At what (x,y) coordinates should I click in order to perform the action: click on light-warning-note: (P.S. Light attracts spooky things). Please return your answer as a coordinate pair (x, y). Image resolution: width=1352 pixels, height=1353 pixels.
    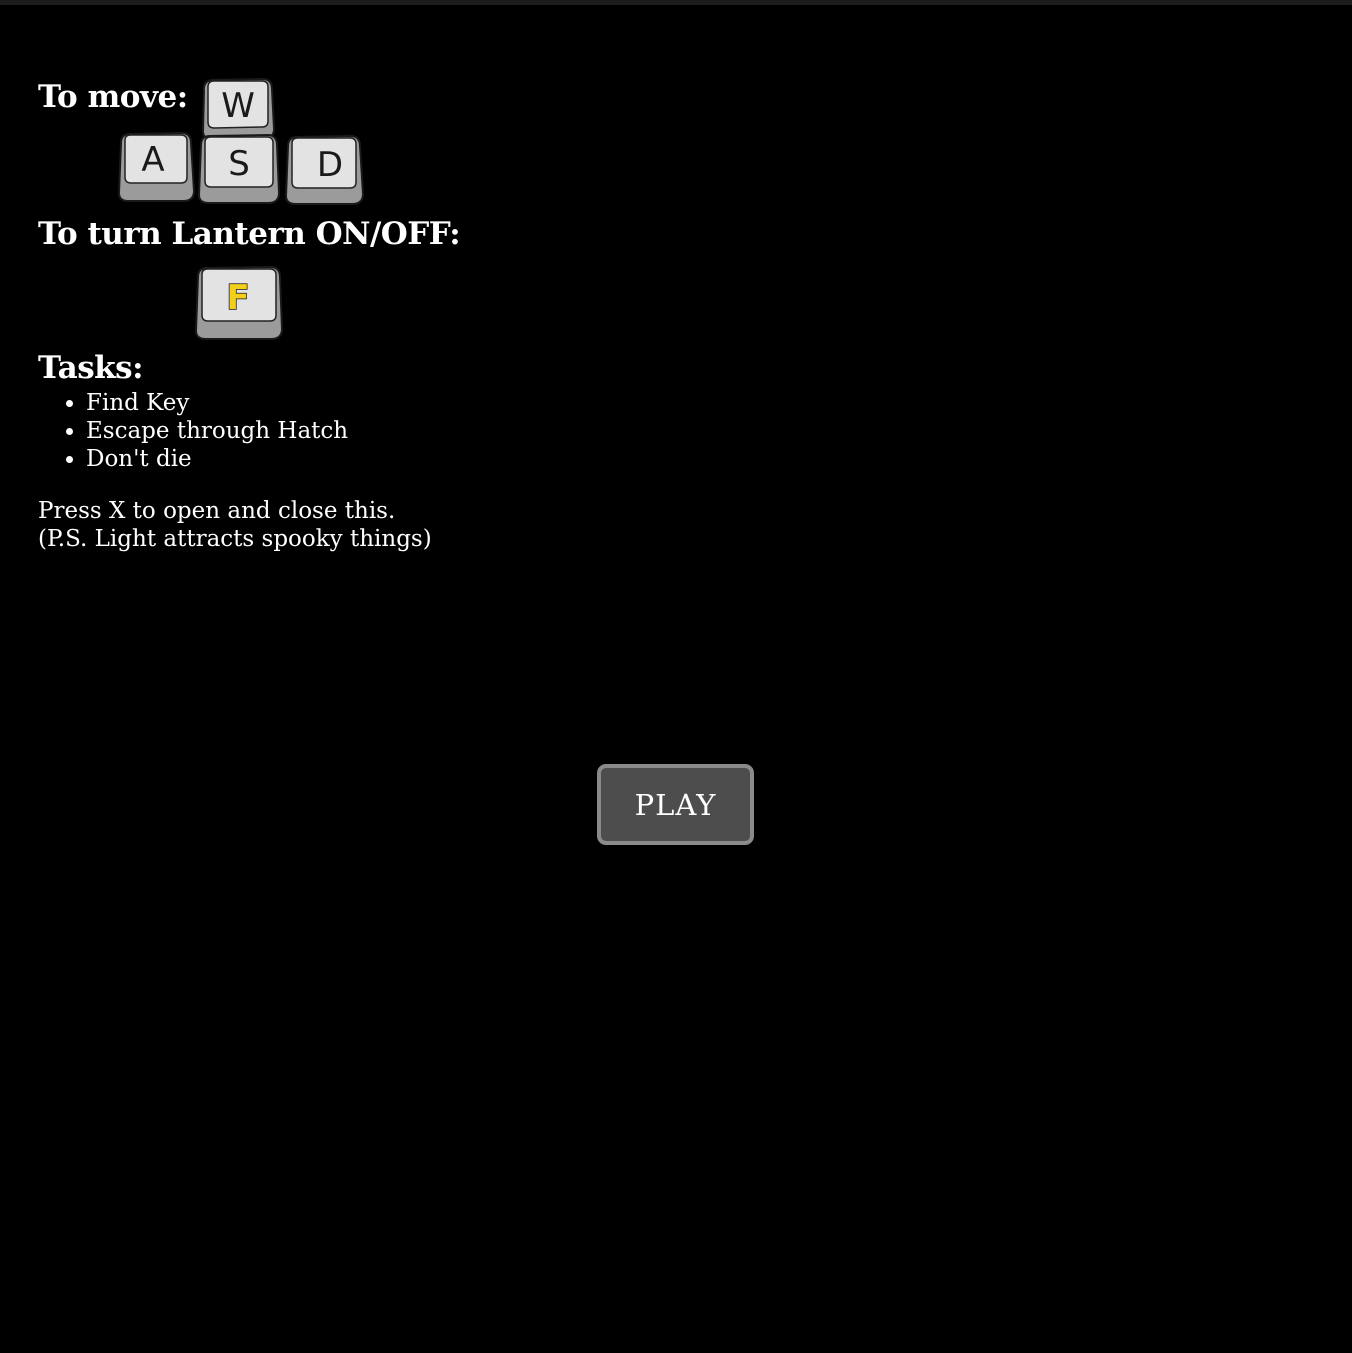
    Looking at the image, I should click on (235, 539).